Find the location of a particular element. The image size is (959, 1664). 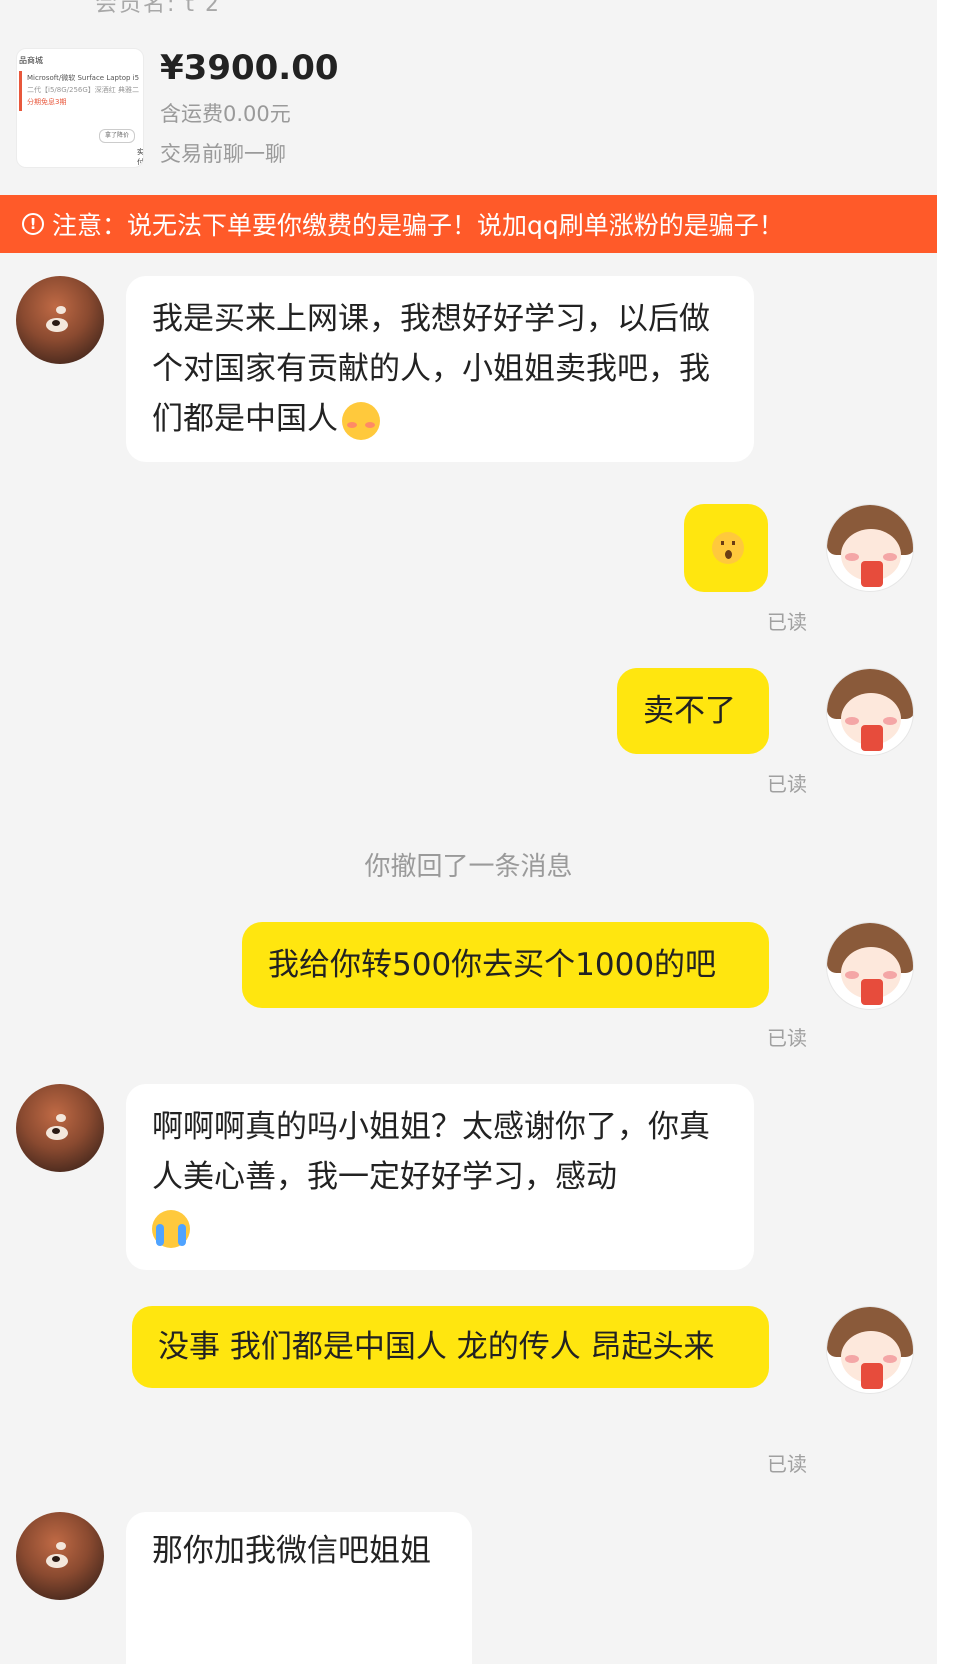

shipping-fee: 含运费0.00元 is located at coordinates (225, 114).